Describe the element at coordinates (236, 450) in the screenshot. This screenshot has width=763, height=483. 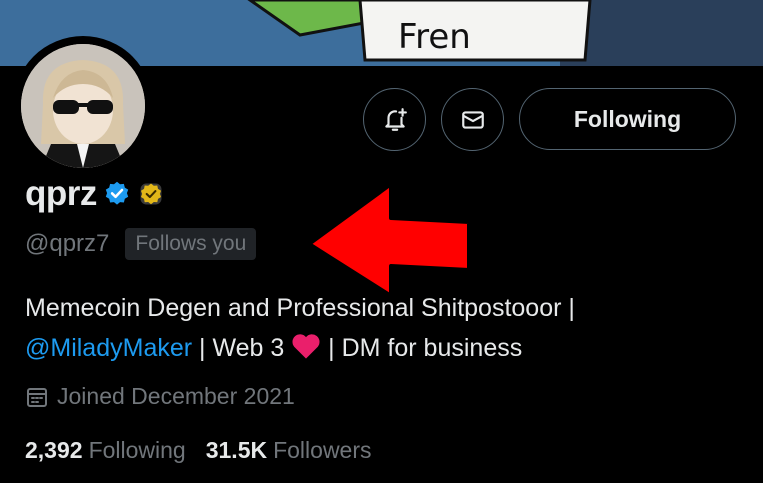
I see `followers-count: 31.5K` at that location.